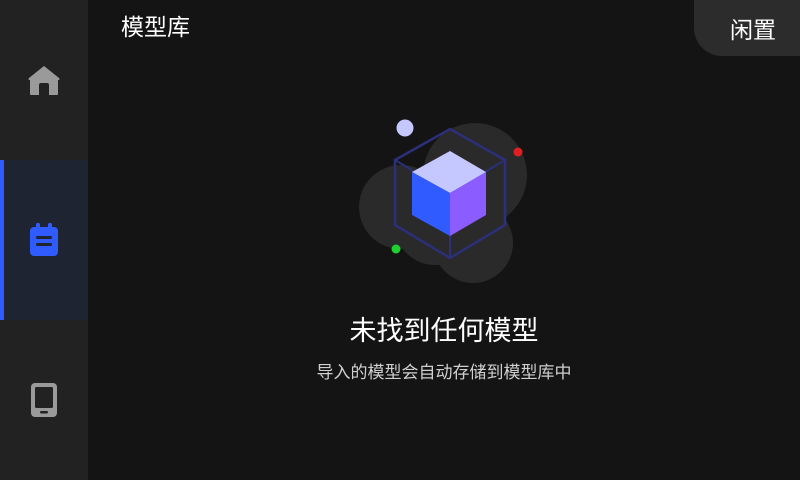  Describe the element at coordinates (753, 31) in the screenshot. I see `status-label: 闲置` at that location.